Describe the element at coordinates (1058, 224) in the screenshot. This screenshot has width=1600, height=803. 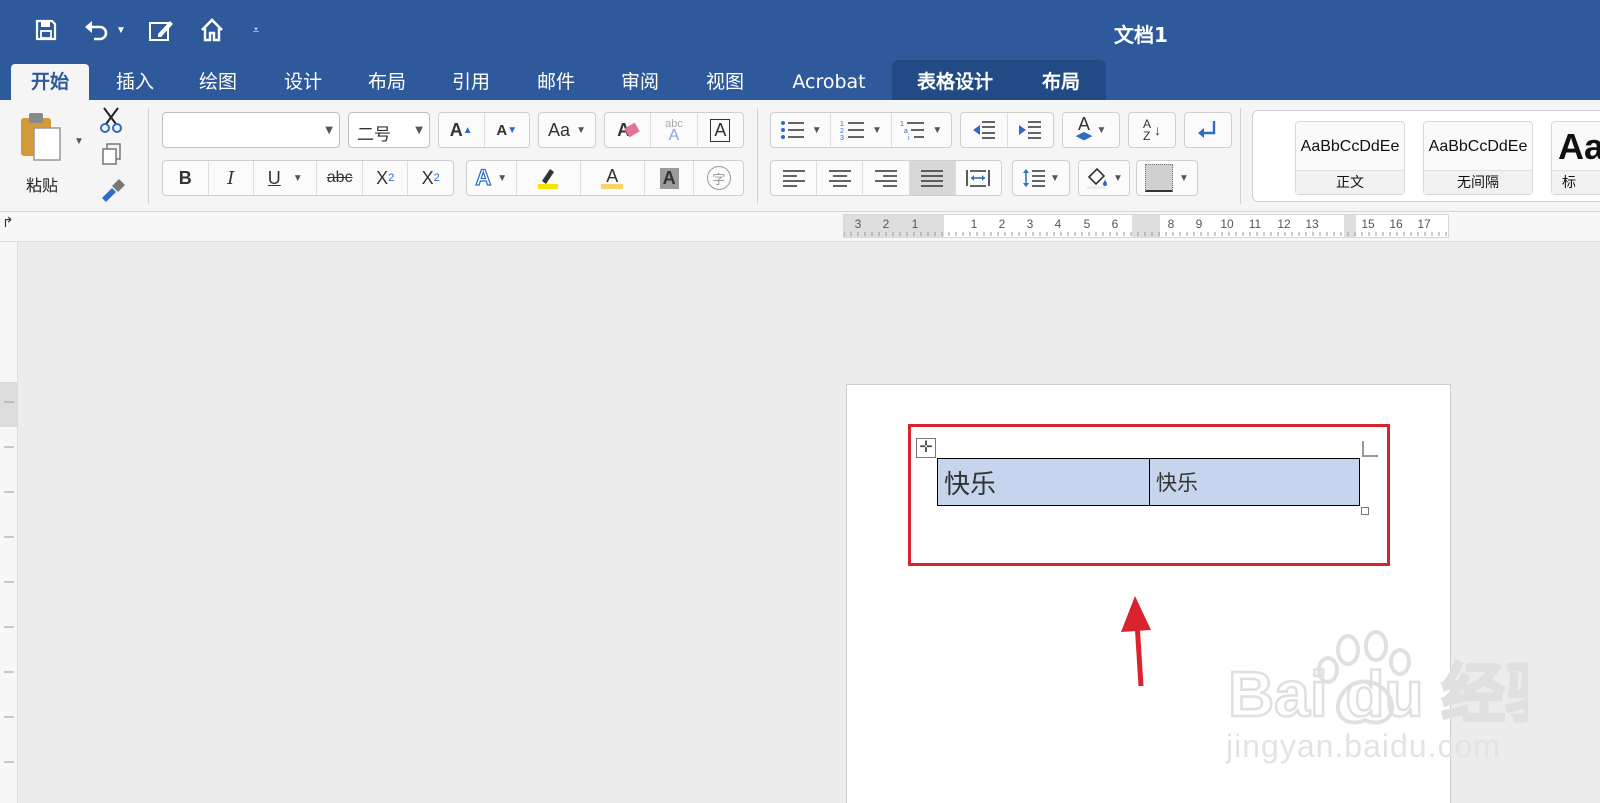
I see `ruler-label: 4` at that location.